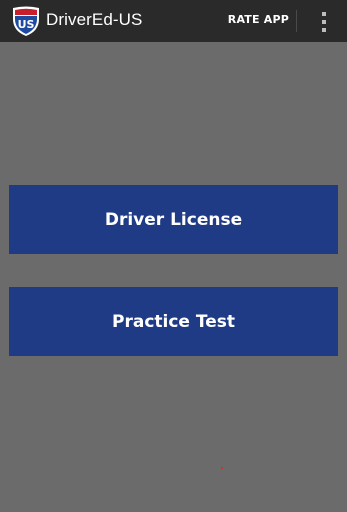  I want to click on app-title: DriverEd-US, so click(94, 19).